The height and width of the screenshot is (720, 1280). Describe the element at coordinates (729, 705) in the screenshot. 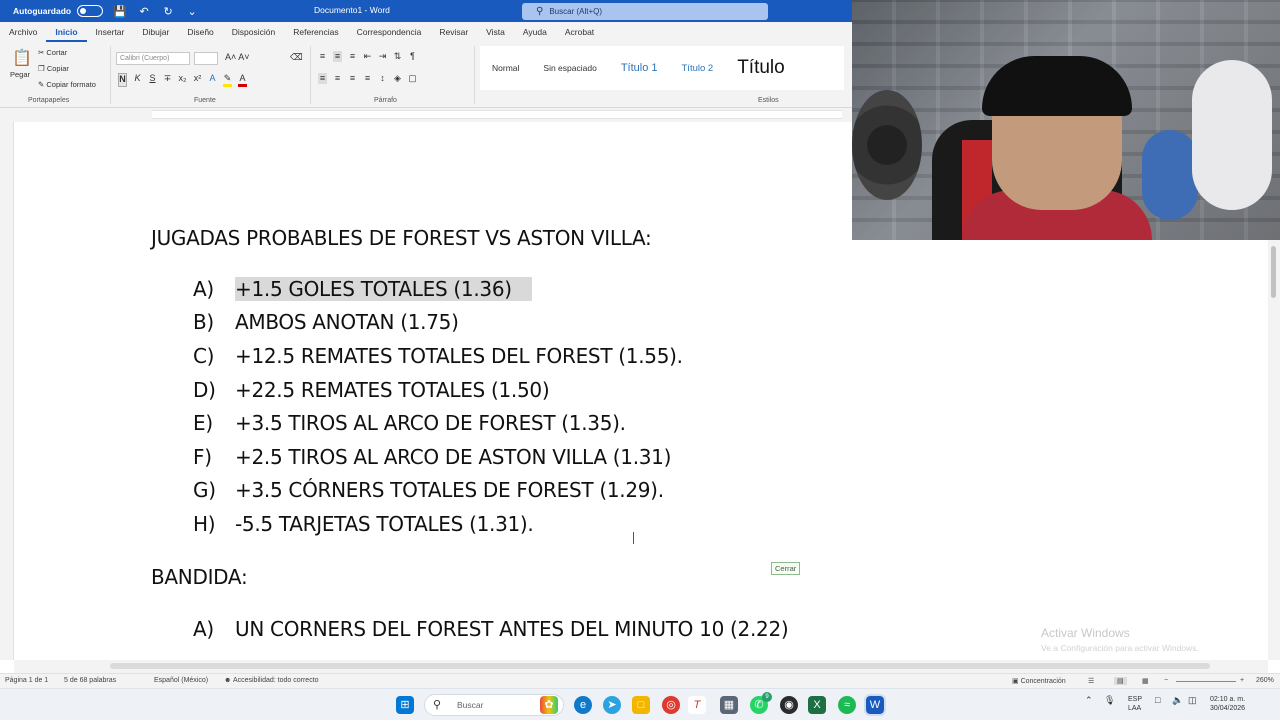

I see `calculator-icon: ▦` at that location.